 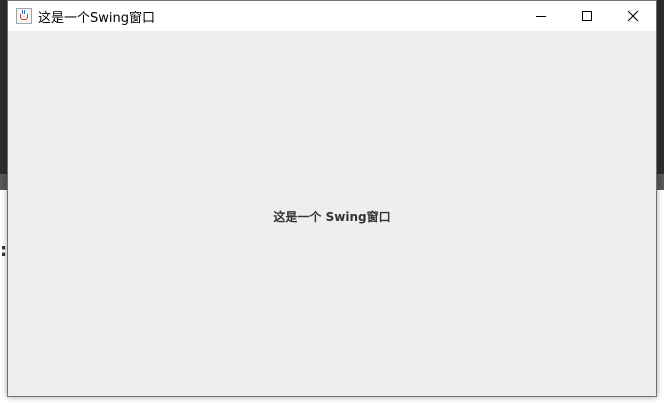 I want to click on java-cup-icon, so click(x=24, y=16).